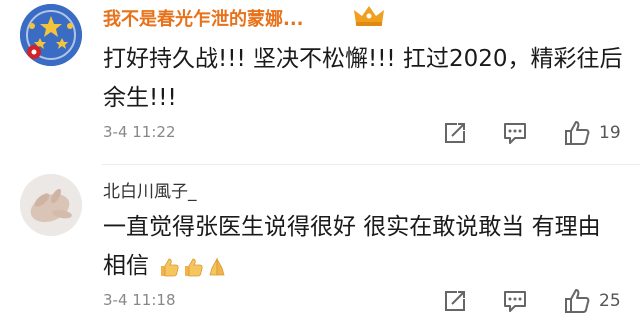 The width and height of the screenshot is (640, 331). I want to click on comment-meta: 3-4 11:18 25, so click(320, 302).